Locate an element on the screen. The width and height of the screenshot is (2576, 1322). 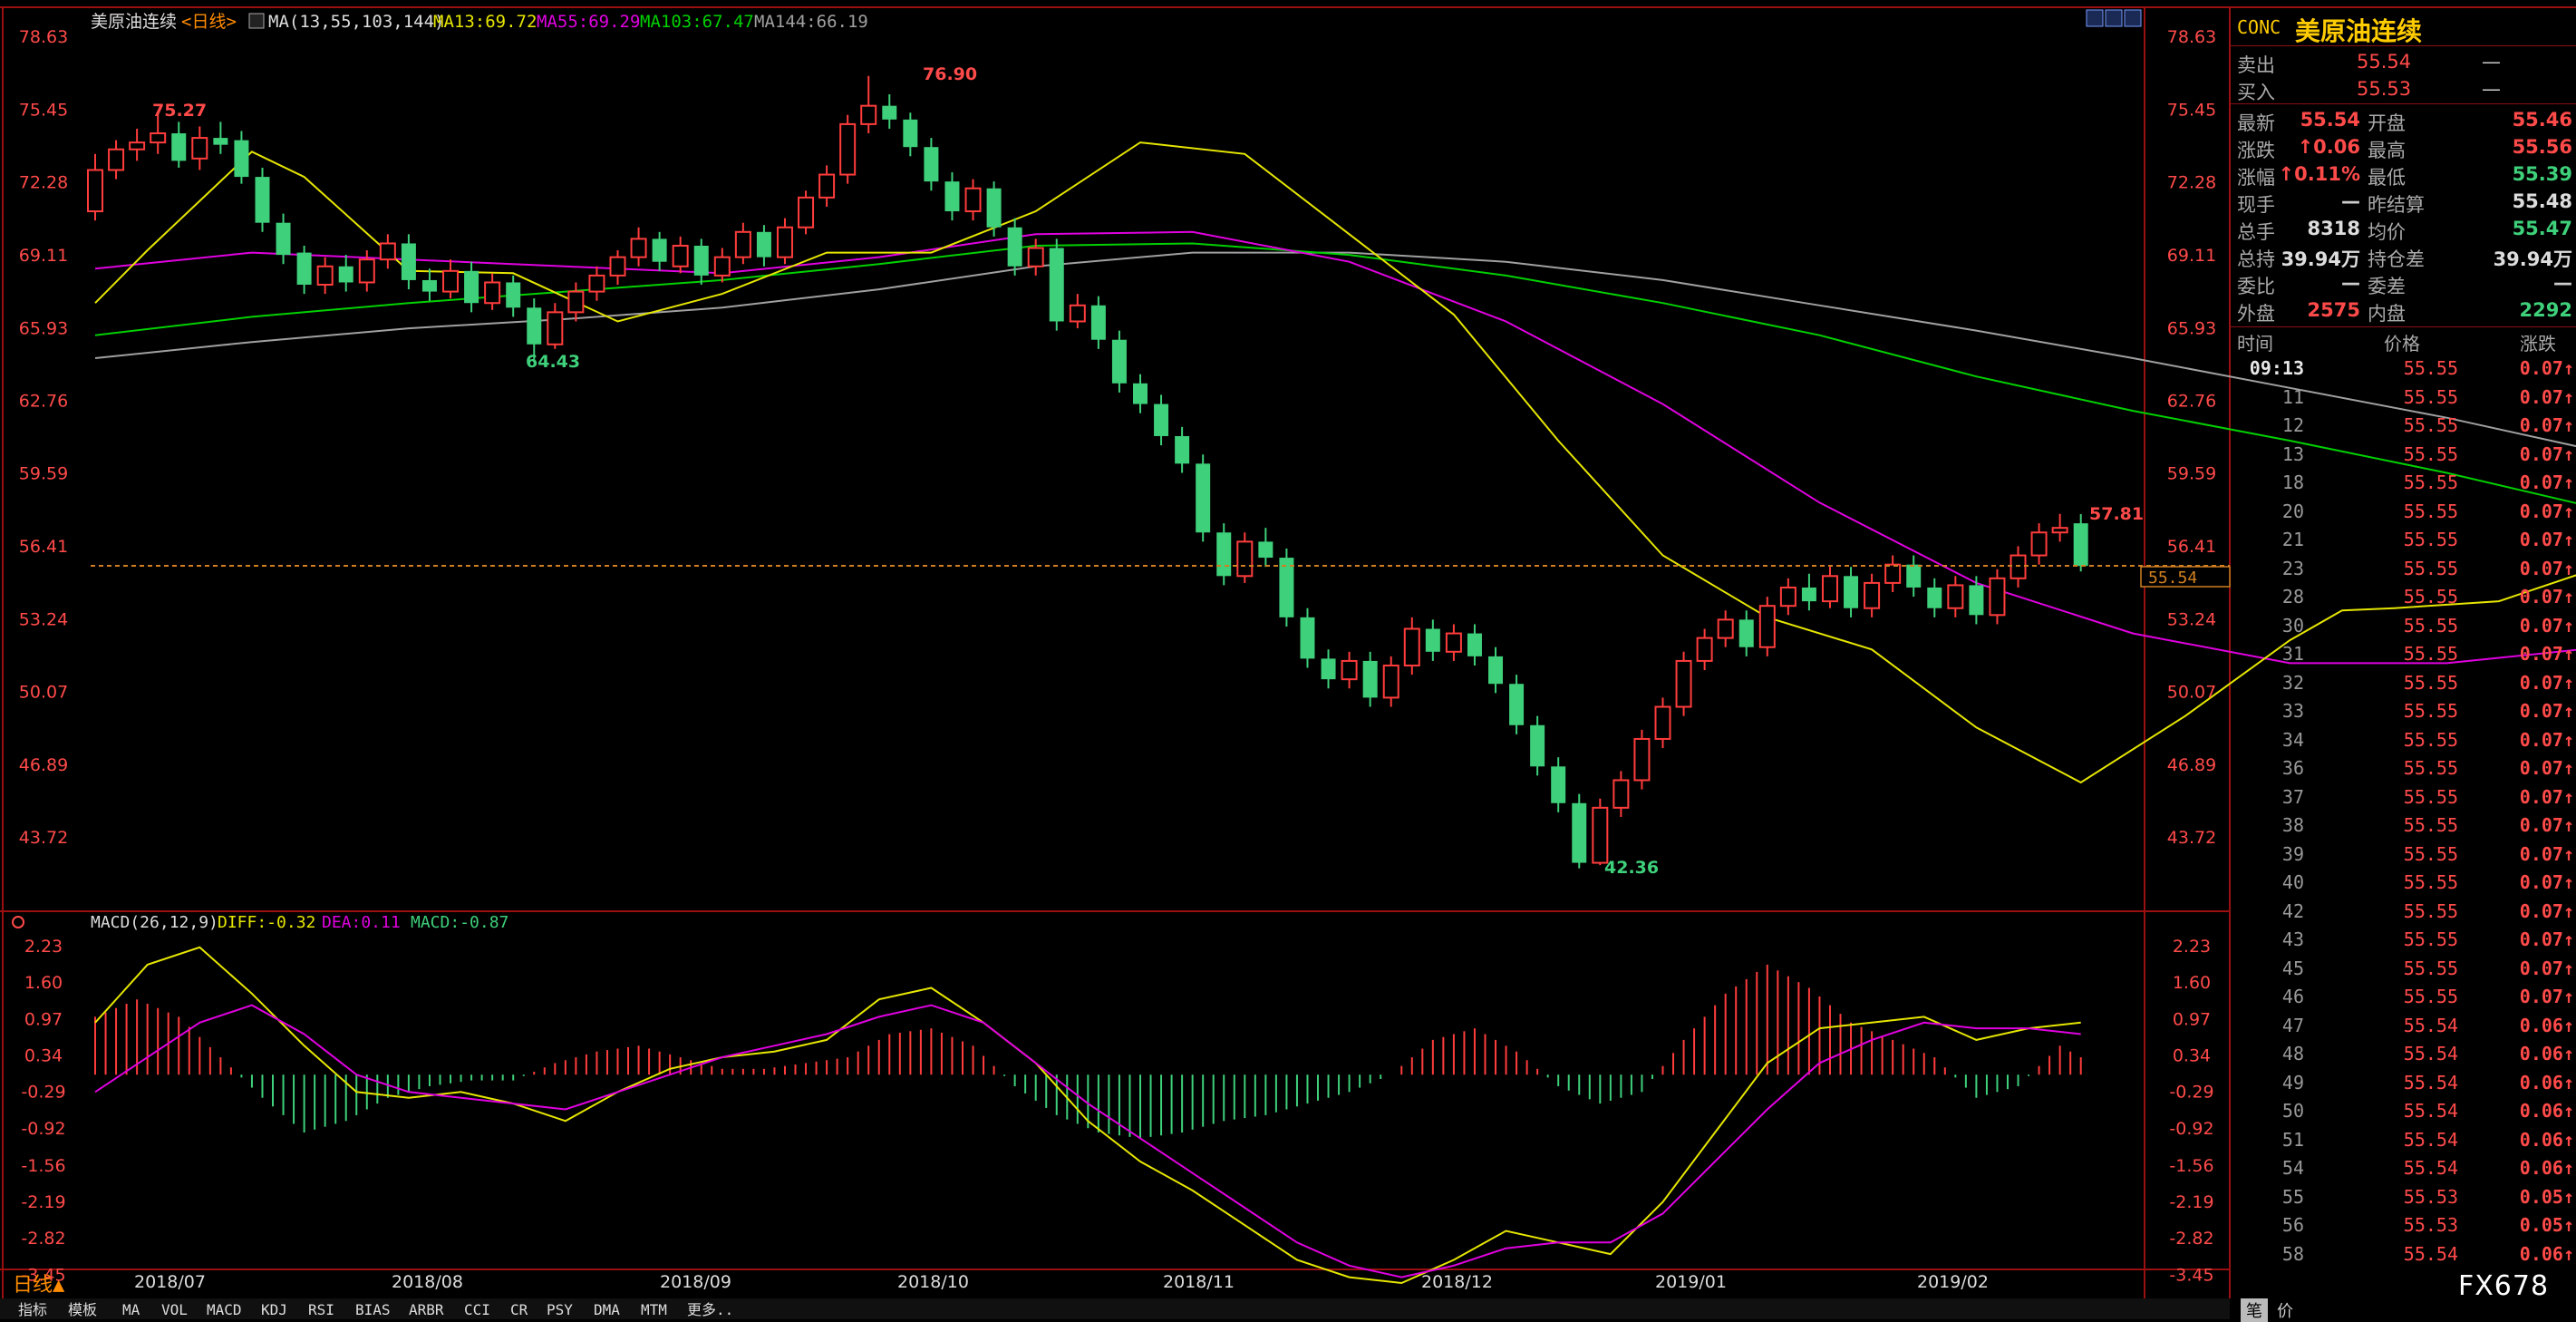
stat-label: 持仓差 is located at coordinates (2396, 259).